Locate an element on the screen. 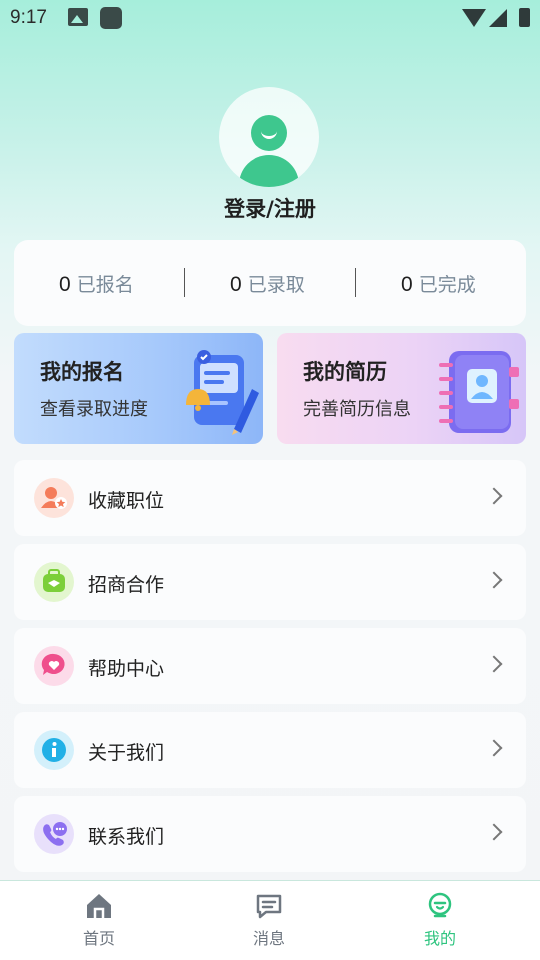 Image resolution: width=540 pixels, height=960 pixels. nav-profile: 我的 is located at coordinates (440, 920).